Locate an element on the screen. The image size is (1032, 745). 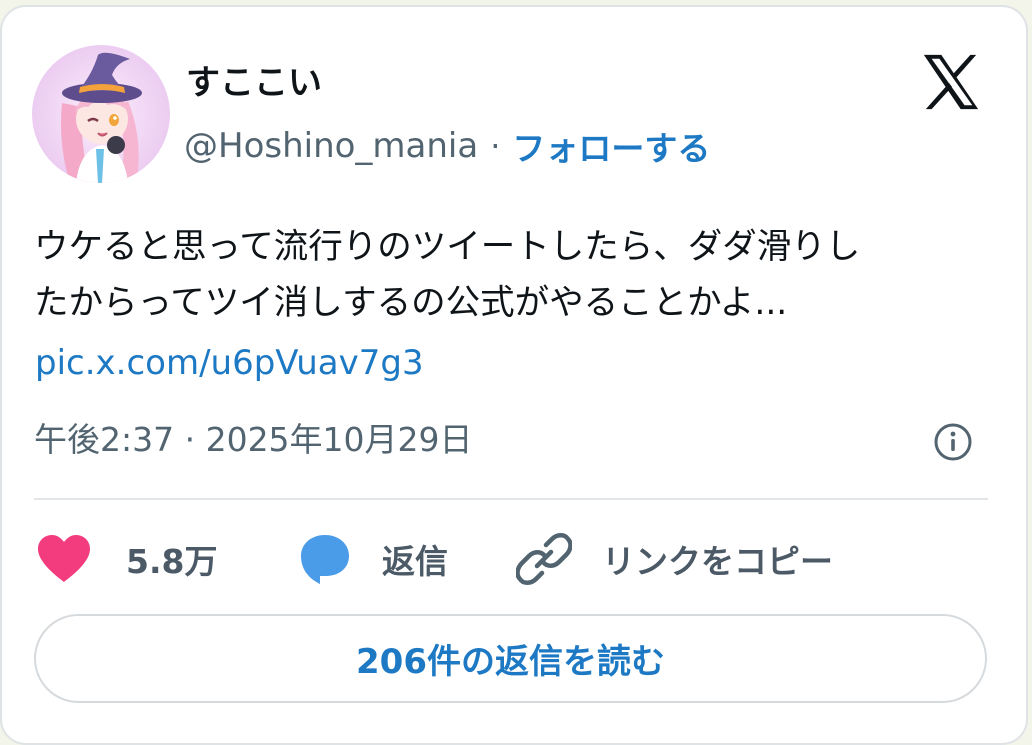
like-count: 5.8万 is located at coordinates (172, 561).